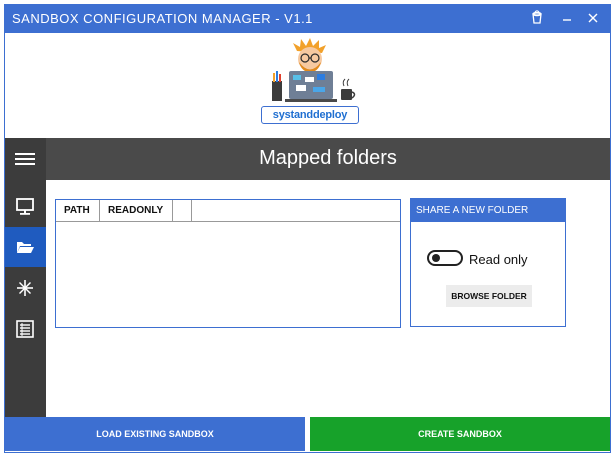  I want to click on menu-button, so click(25, 160).